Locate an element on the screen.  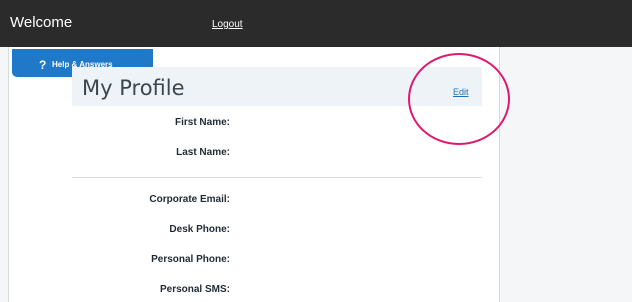
first-name-label: First Name: is located at coordinates (202, 122).